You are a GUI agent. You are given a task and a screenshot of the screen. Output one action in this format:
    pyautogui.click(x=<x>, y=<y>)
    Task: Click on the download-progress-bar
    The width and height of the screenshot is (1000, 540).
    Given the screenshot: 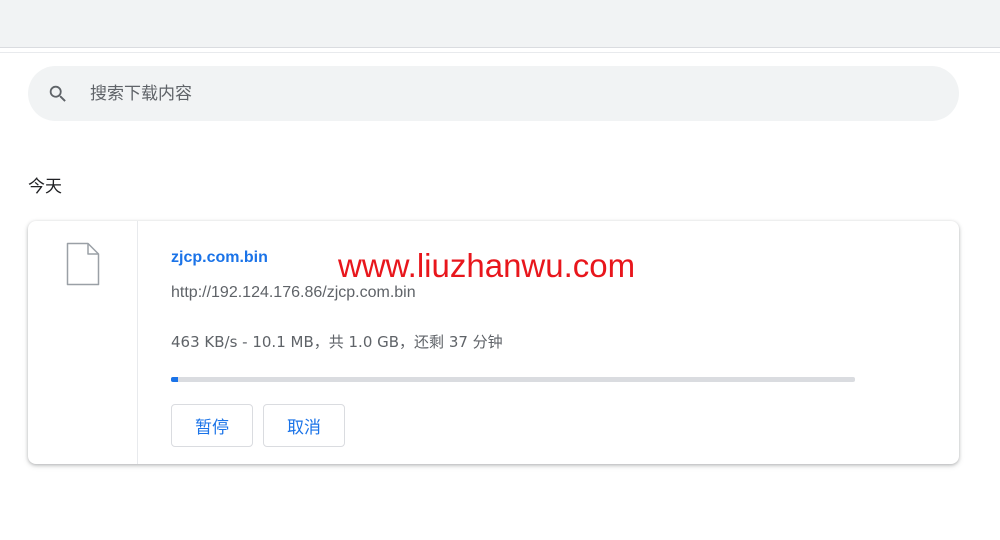 What is the action you would take?
    pyautogui.click(x=513, y=379)
    